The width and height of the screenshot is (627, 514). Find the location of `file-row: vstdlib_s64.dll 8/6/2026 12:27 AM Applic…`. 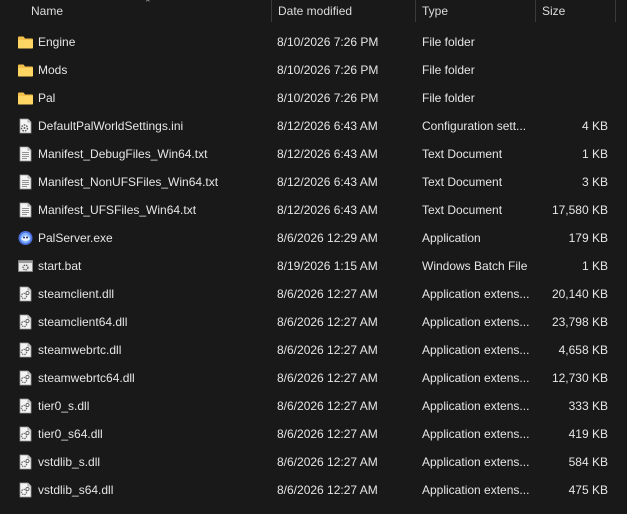

file-row: vstdlib_s64.dll 8/6/2026 12:27 AM Applic… is located at coordinates (313, 490).